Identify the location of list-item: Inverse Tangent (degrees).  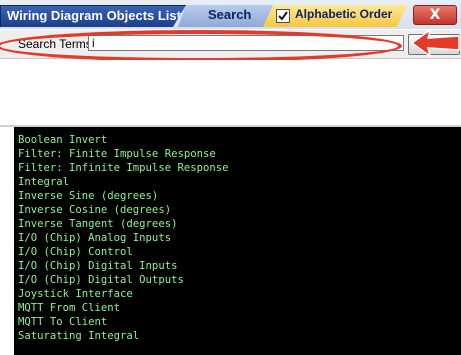
(239, 224).